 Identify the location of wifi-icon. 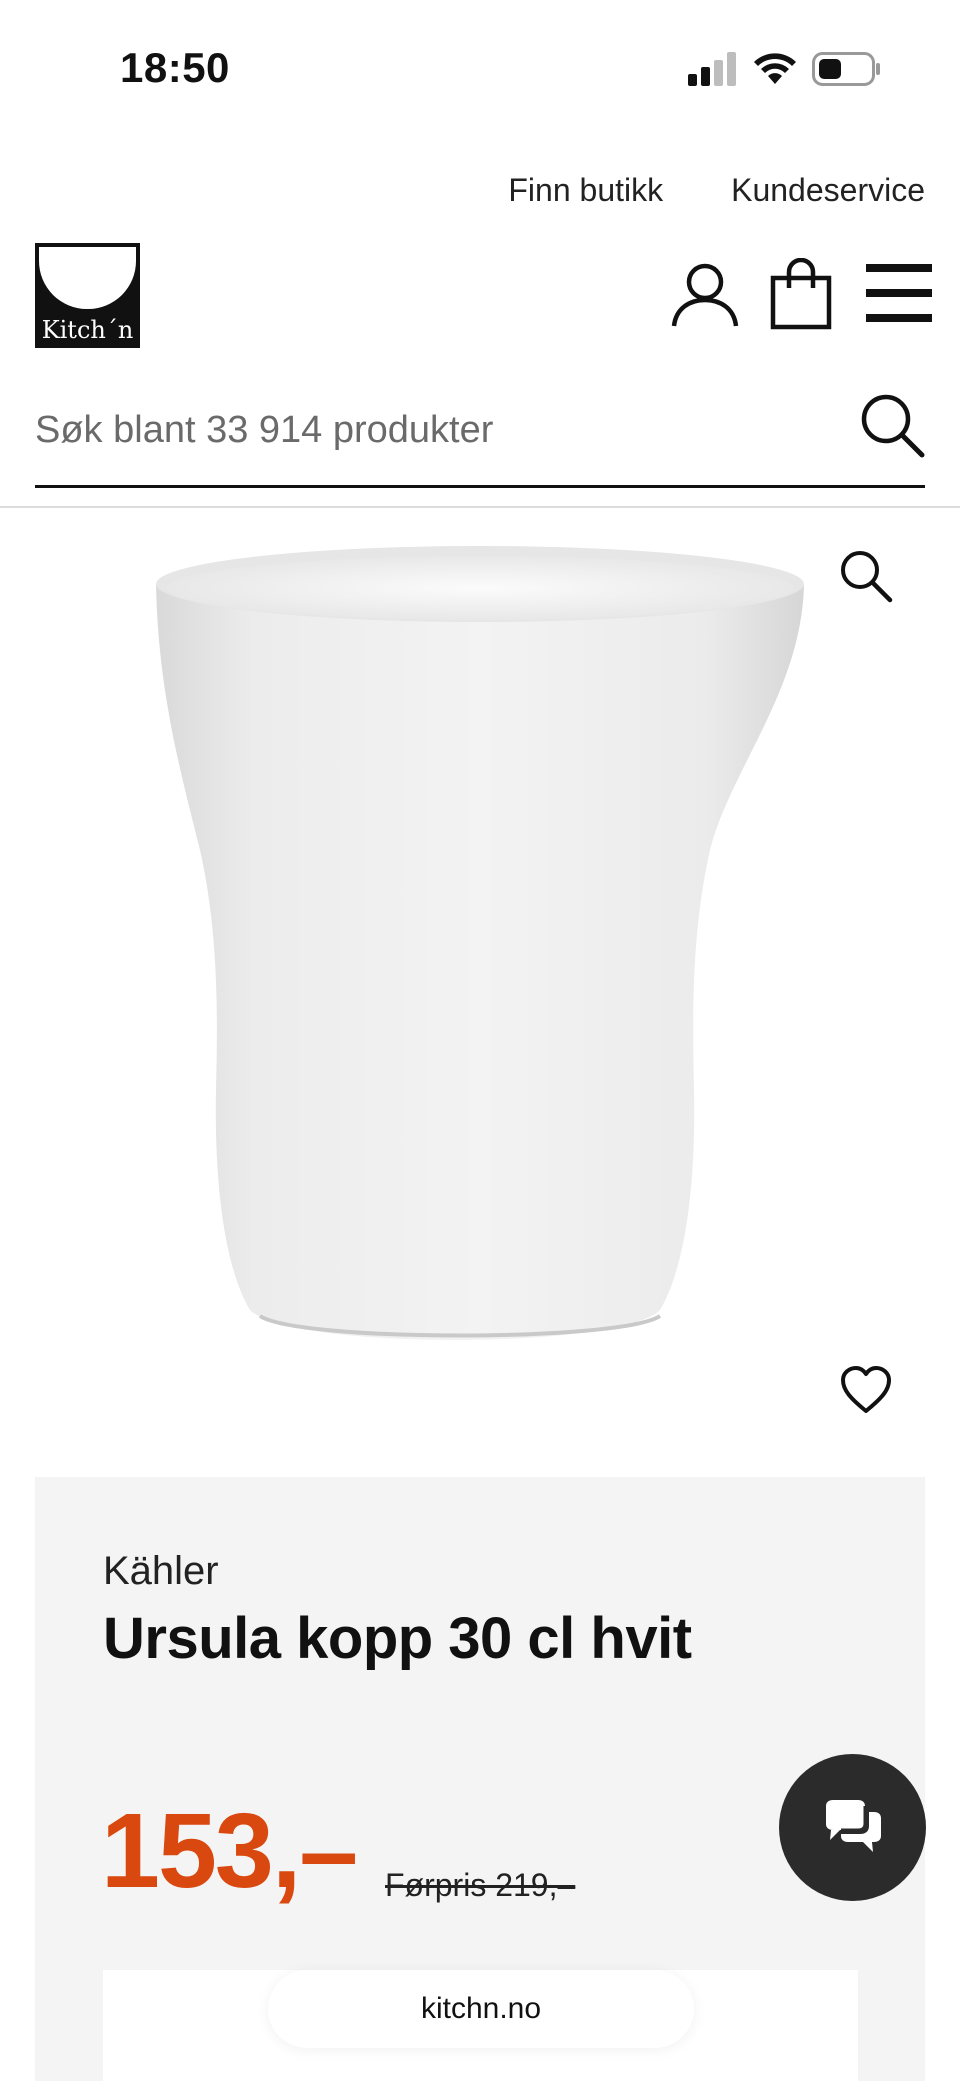
(775, 68).